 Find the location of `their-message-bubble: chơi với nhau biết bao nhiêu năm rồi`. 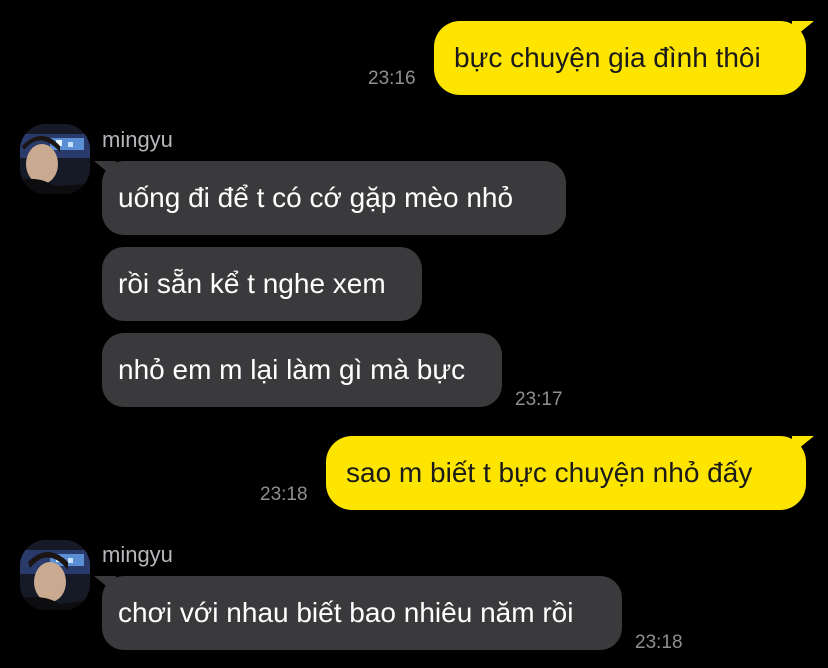

their-message-bubble: chơi với nhau biết bao nhiêu năm rồi is located at coordinates (362, 613).